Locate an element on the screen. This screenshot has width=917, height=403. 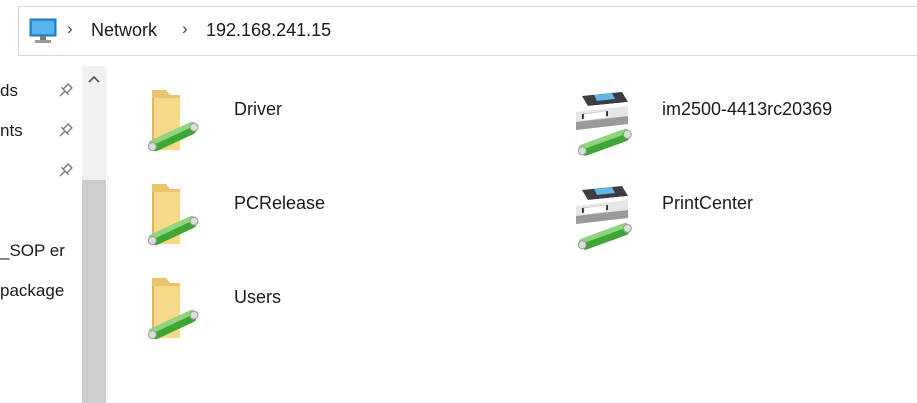
breadcrumb-network: Network is located at coordinates (124, 30).